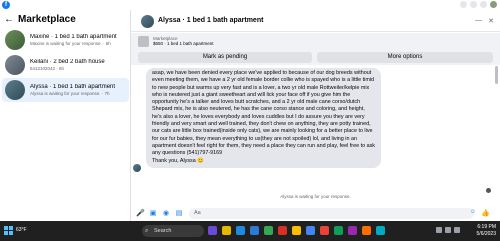 Image resolution: width=500 pixels, height=241 pixels. What do you see at coordinates (315, 21) in the screenshot?
I see `chat-header: Alyssa · 1 bed 1 bath apartment — ✕` at bounding box center [315, 21].